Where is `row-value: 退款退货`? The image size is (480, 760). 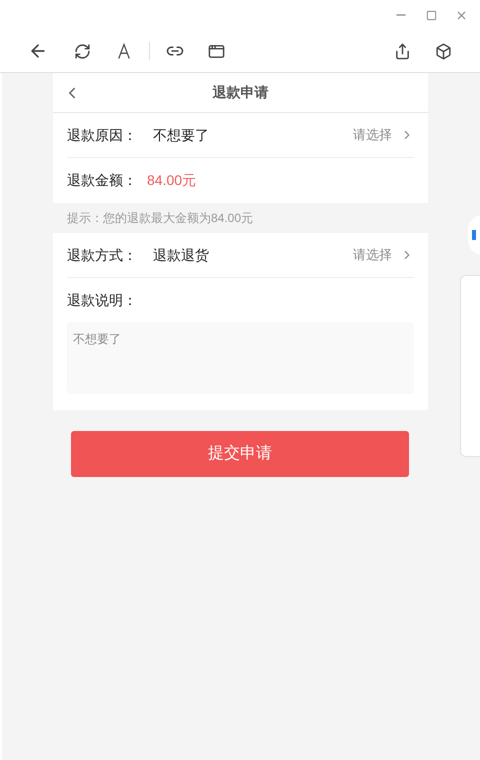
row-value: 退款退货 is located at coordinates (181, 255).